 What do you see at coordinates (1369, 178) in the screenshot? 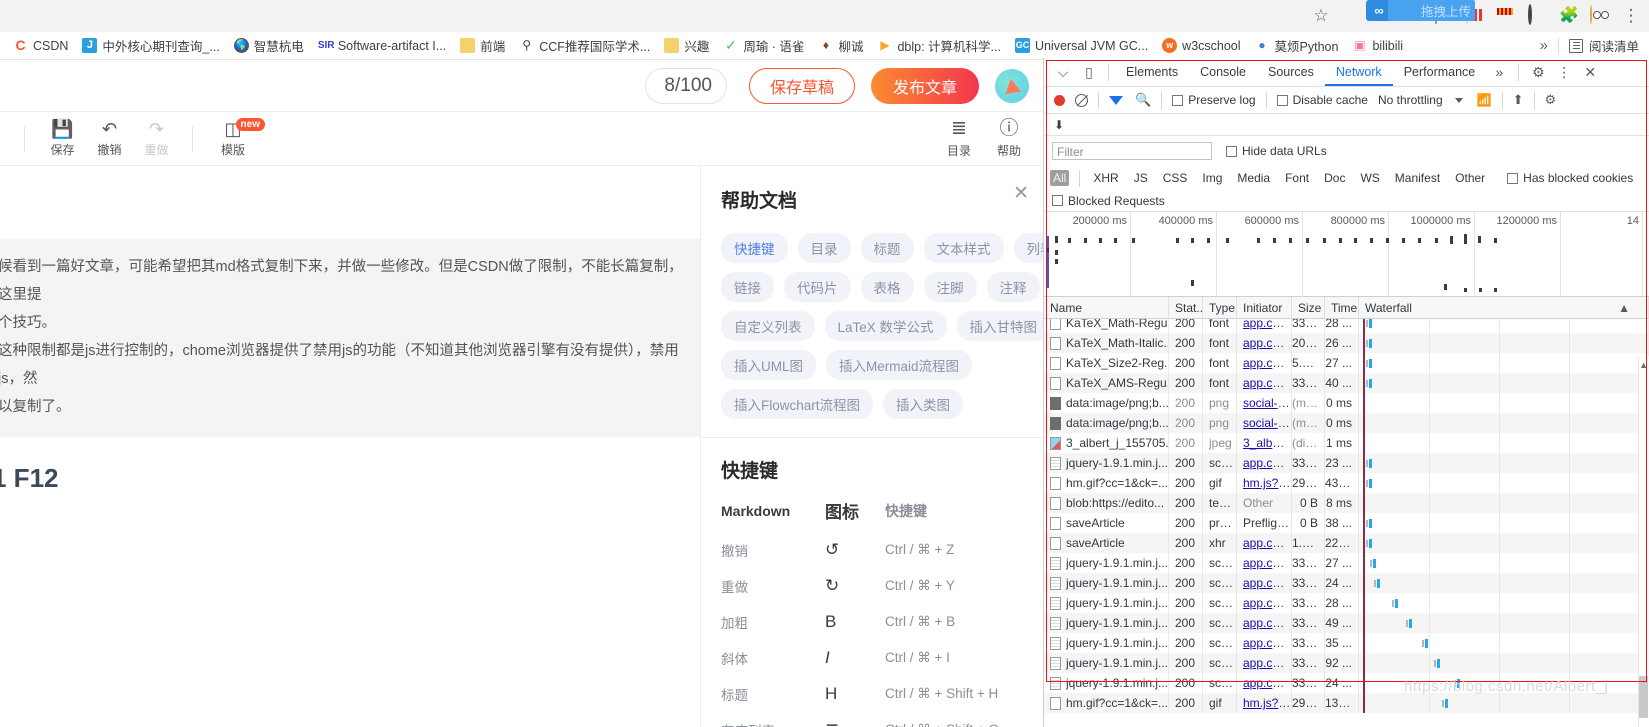
I see `type-filter-ws: WS` at bounding box center [1369, 178].